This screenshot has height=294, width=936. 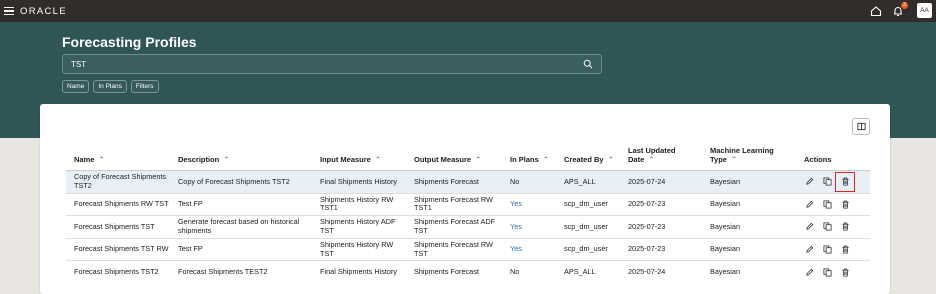 What do you see at coordinates (876, 11) in the screenshot?
I see `home-icon` at bounding box center [876, 11].